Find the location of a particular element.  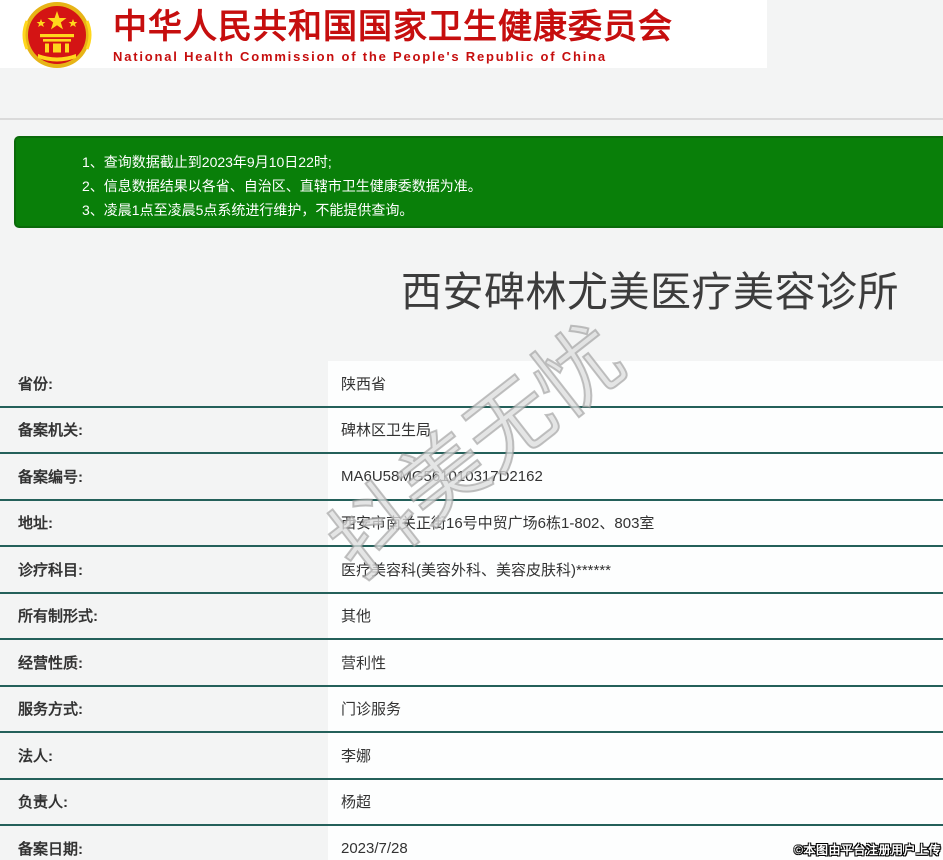

row-label: 服务方式: is located at coordinates (164, 708).